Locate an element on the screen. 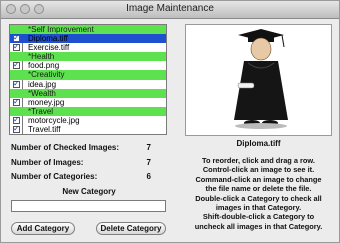 This screenshot has width=340, height=243. image-filename: motorcycle.jpg is located at coordinates (54, 120).